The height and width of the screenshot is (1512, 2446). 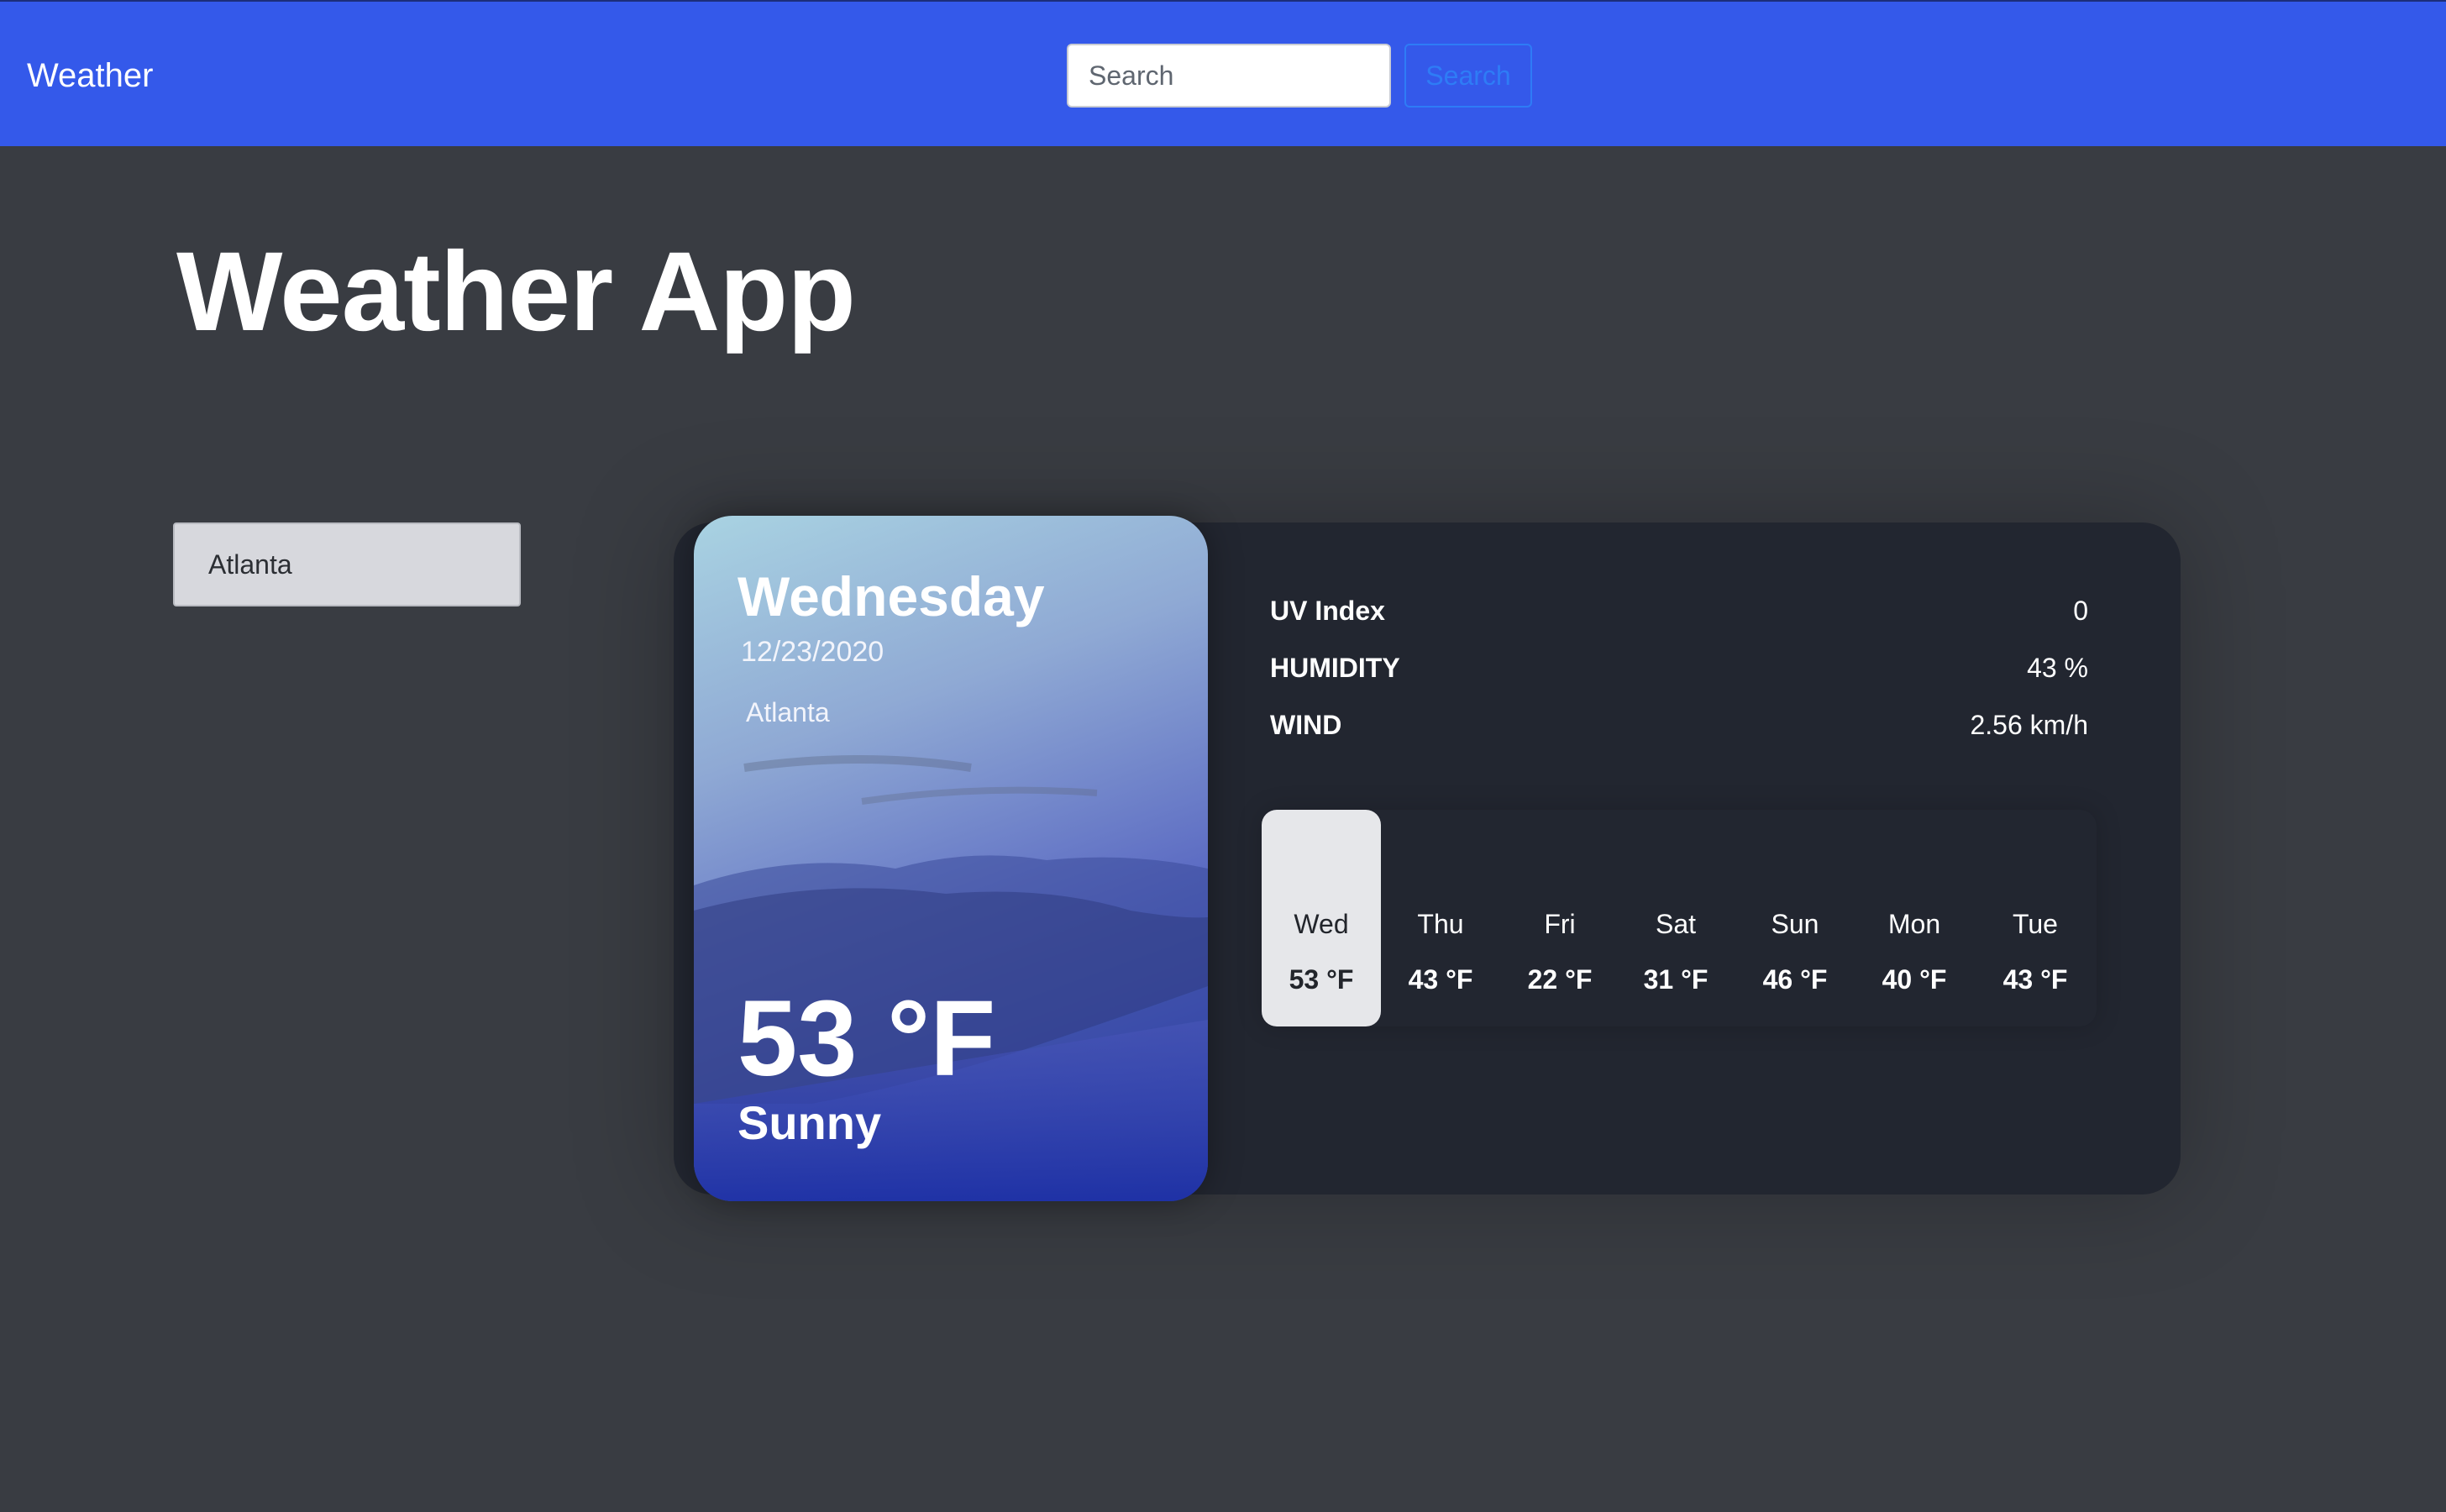 I want to click on forecast-day-wed: Wed 53 °F, so click(x=1322, y=918).